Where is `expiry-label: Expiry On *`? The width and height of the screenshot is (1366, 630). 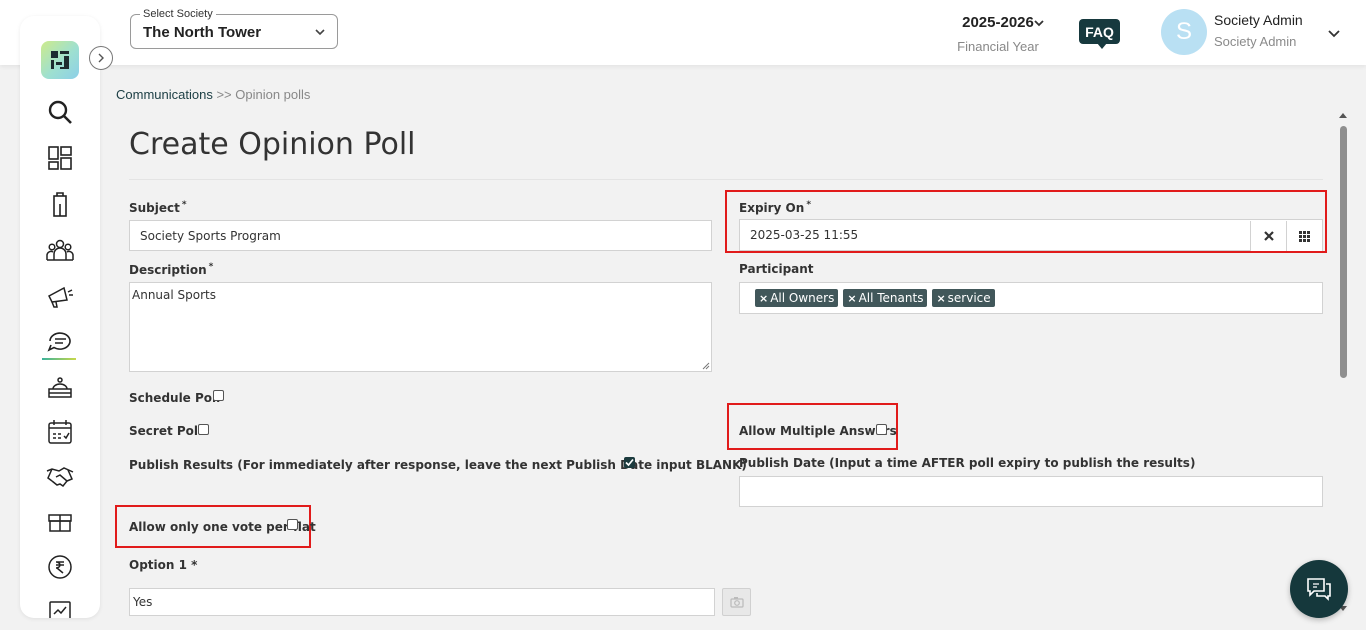
expiry-label: Expiry On * is located at coordinates (775, 207).